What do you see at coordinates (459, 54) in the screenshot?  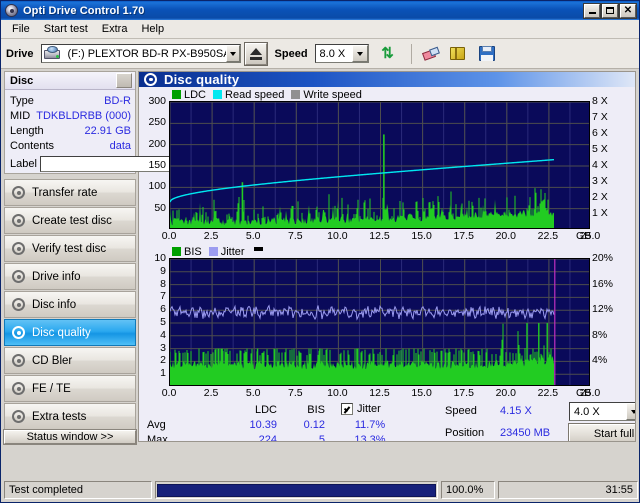 I see `book-type-button` at bounding box center [459, 54].